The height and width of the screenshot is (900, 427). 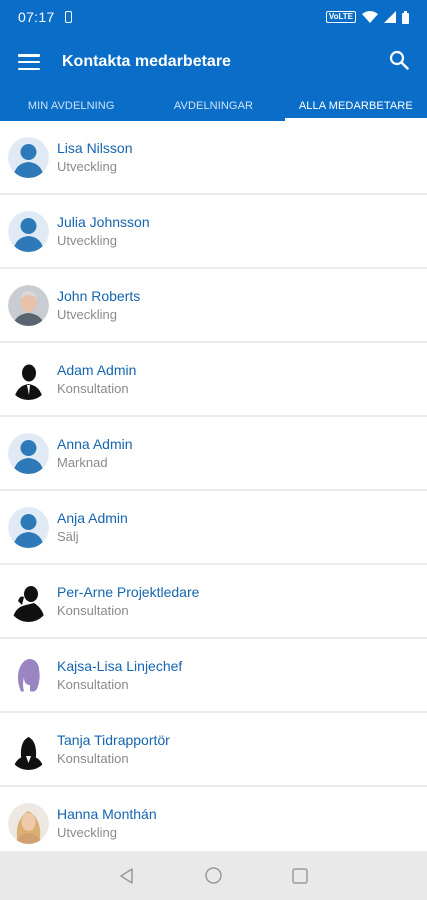 I want to click on man-phone-silhouette-icon, so click(x=28, y=601).